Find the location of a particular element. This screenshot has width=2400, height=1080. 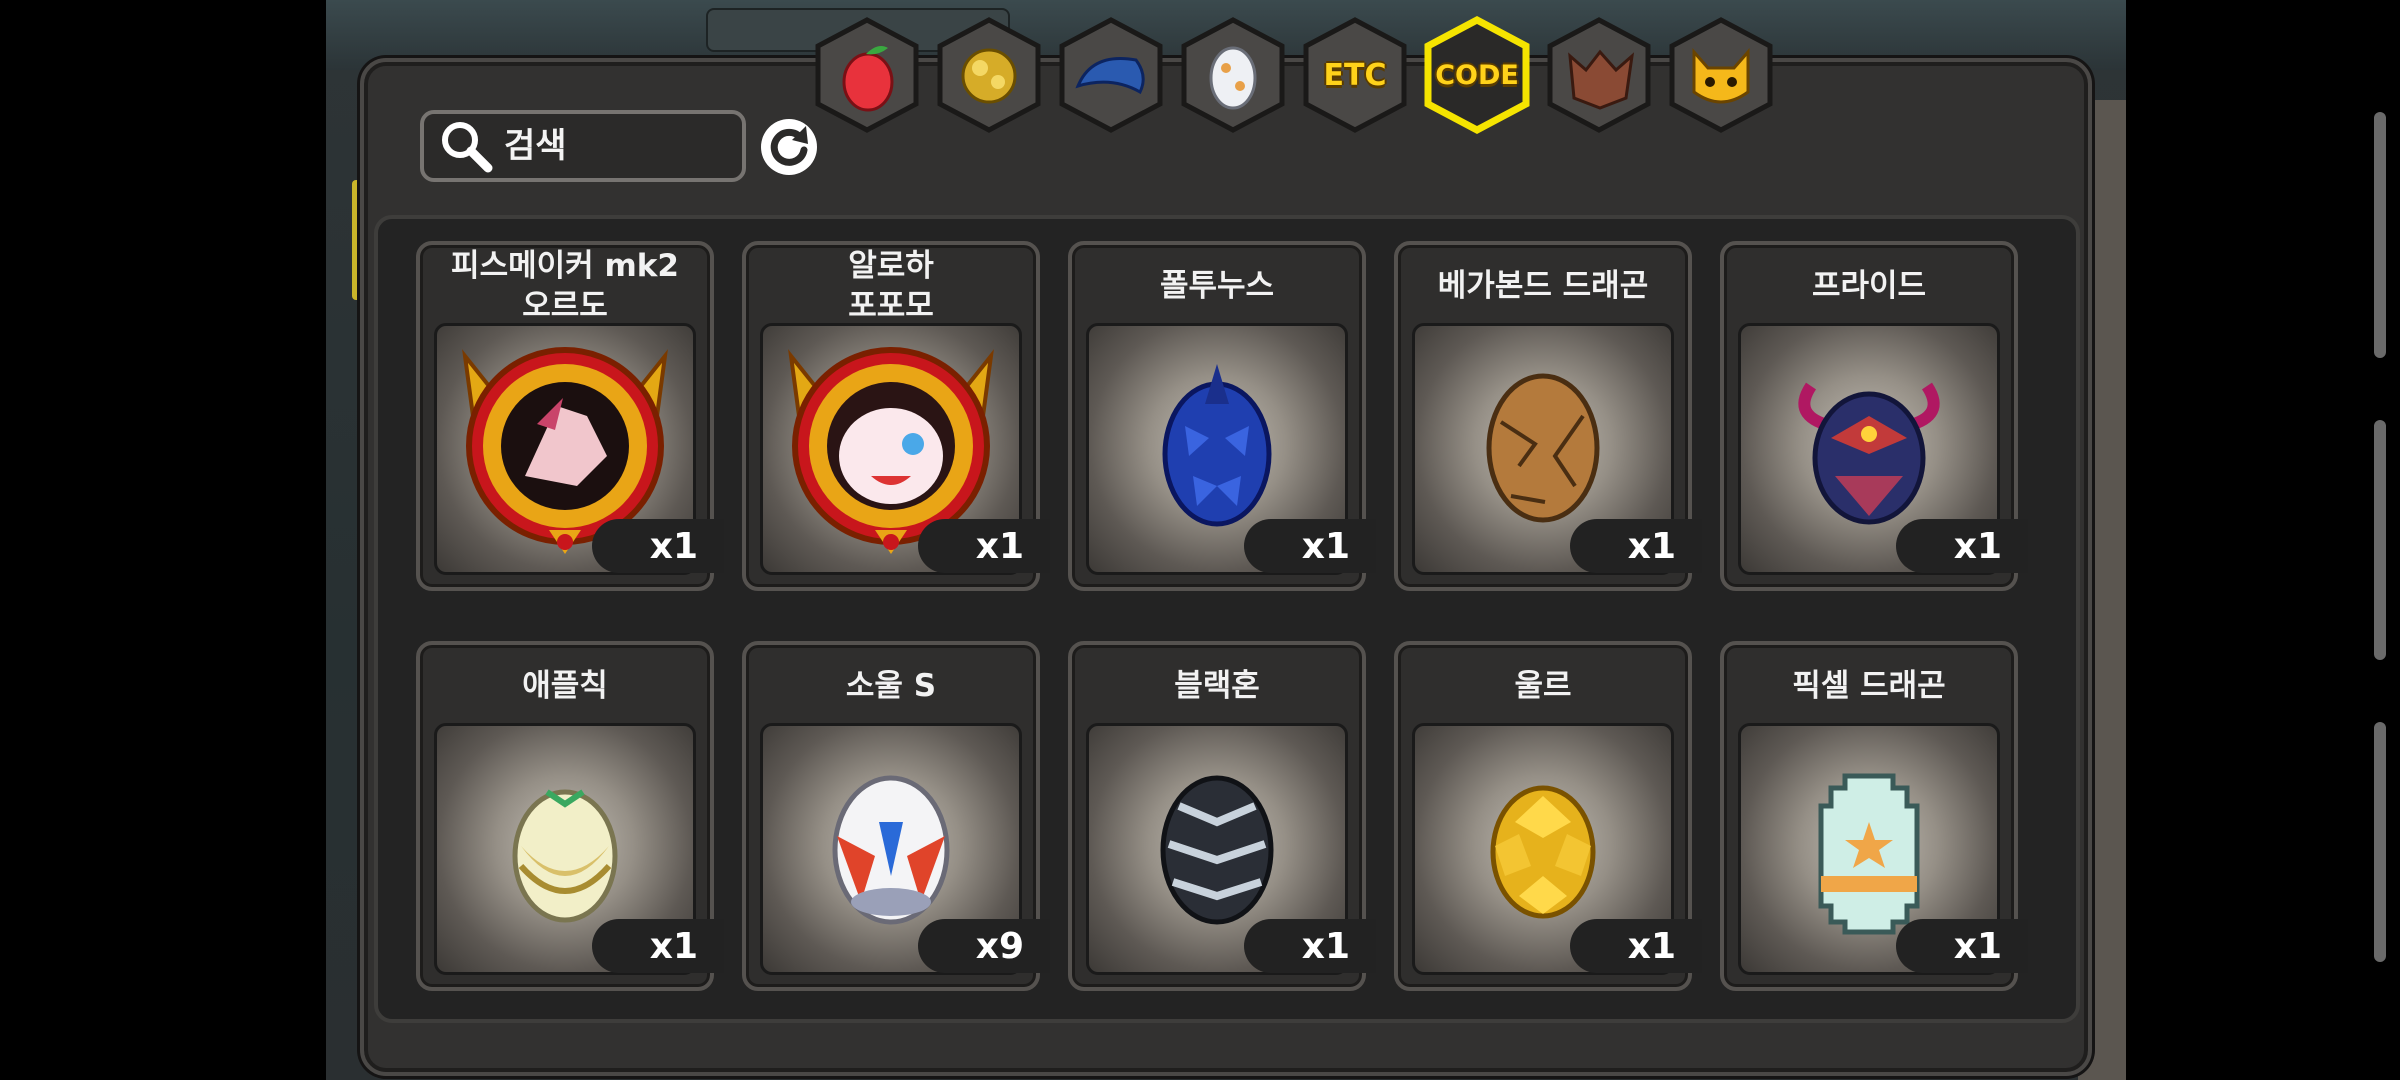

search-box is located at coordinates (583, 146).